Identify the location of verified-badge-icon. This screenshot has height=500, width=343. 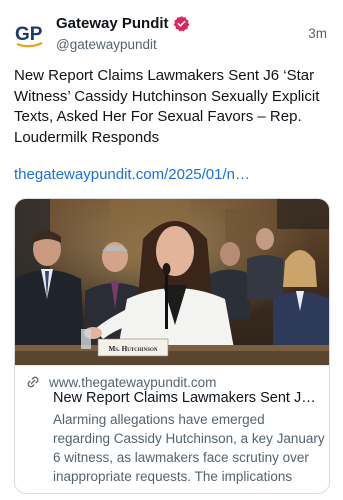
(181, 23).